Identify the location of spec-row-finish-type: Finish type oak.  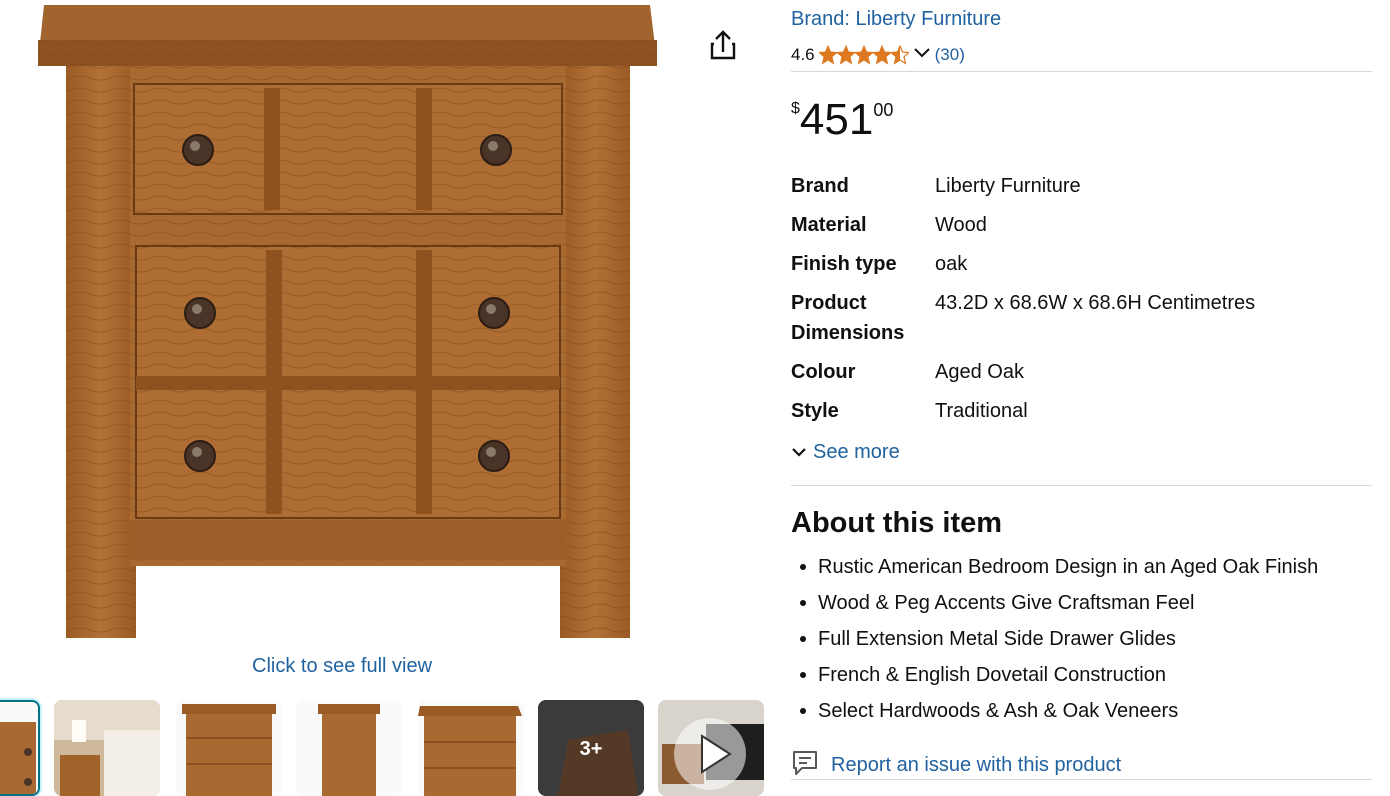
(1081, 264).